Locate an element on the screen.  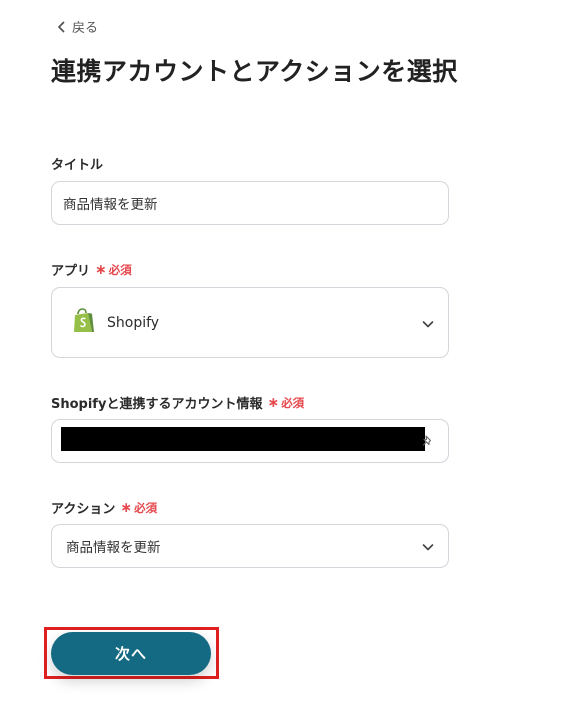
action-label-text: アクション is located at coordinates (83, 509).